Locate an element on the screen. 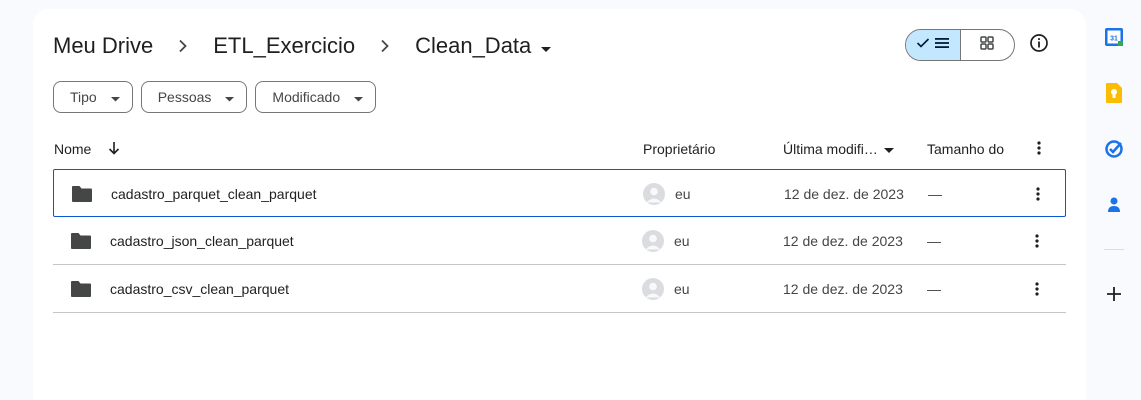  side-panel: 31 is located at coordinates (1113, 200).